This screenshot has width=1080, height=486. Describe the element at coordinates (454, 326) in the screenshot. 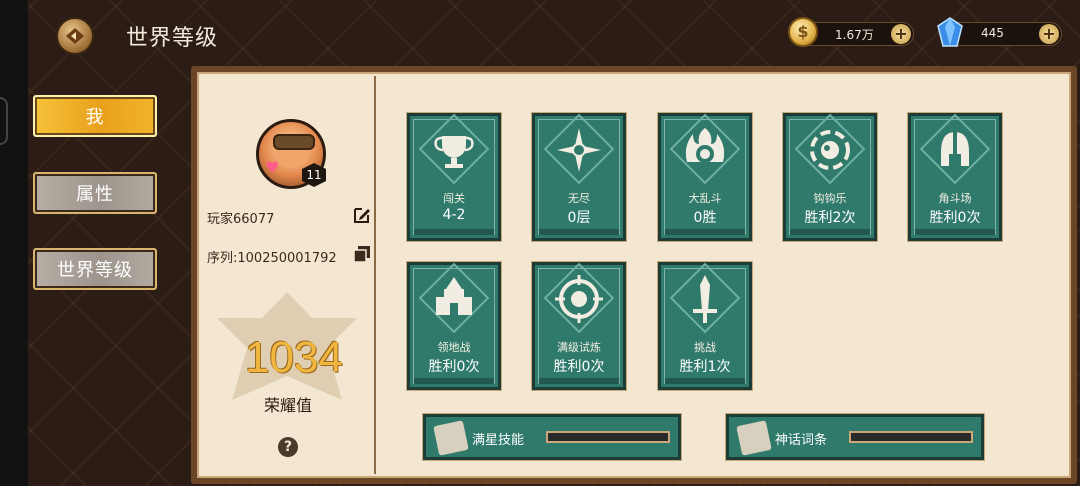

I see `mode-card-territory: 领地战 胜利0次` at that location.